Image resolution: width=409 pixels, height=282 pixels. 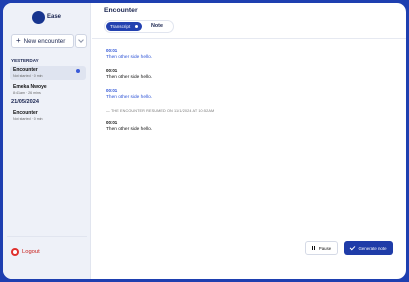 I want to click on chevron-down-icon, so click(x=81, y=40).